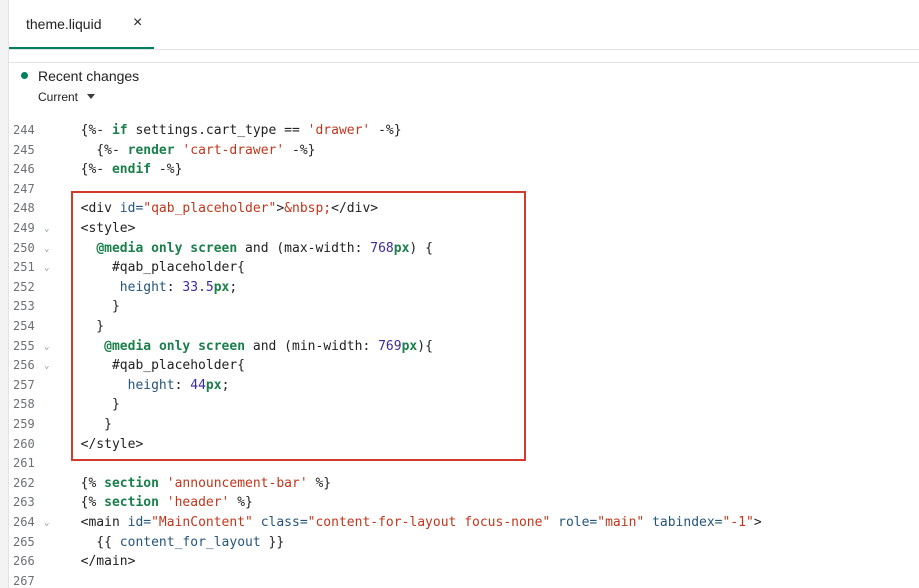 Image resolution: width=919 pixels, height=588 pixels. Describe the element at coordinates (64, 24) in the screenshot. I see `tab-label: theme.liquid` at that location.